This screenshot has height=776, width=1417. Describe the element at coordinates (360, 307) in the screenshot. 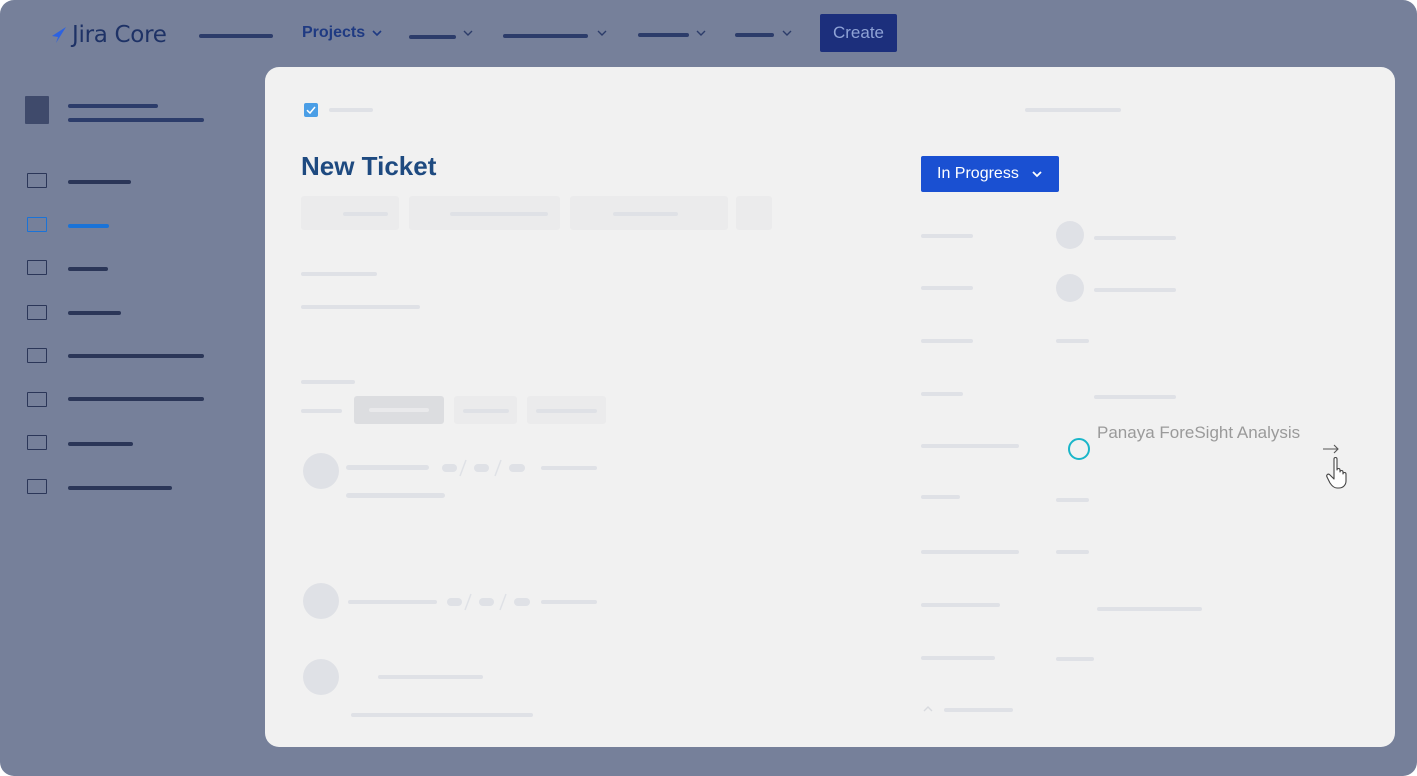

I see `description-text-placeholder` at that location.